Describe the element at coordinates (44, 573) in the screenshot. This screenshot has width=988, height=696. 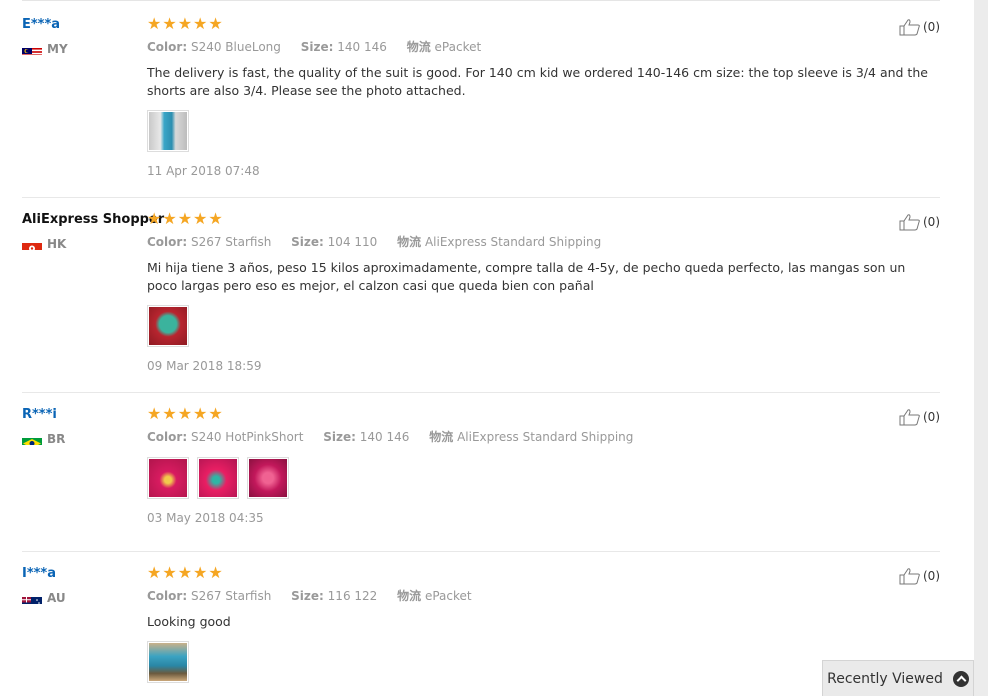
I see `reviewer-name: I***a` at that location.